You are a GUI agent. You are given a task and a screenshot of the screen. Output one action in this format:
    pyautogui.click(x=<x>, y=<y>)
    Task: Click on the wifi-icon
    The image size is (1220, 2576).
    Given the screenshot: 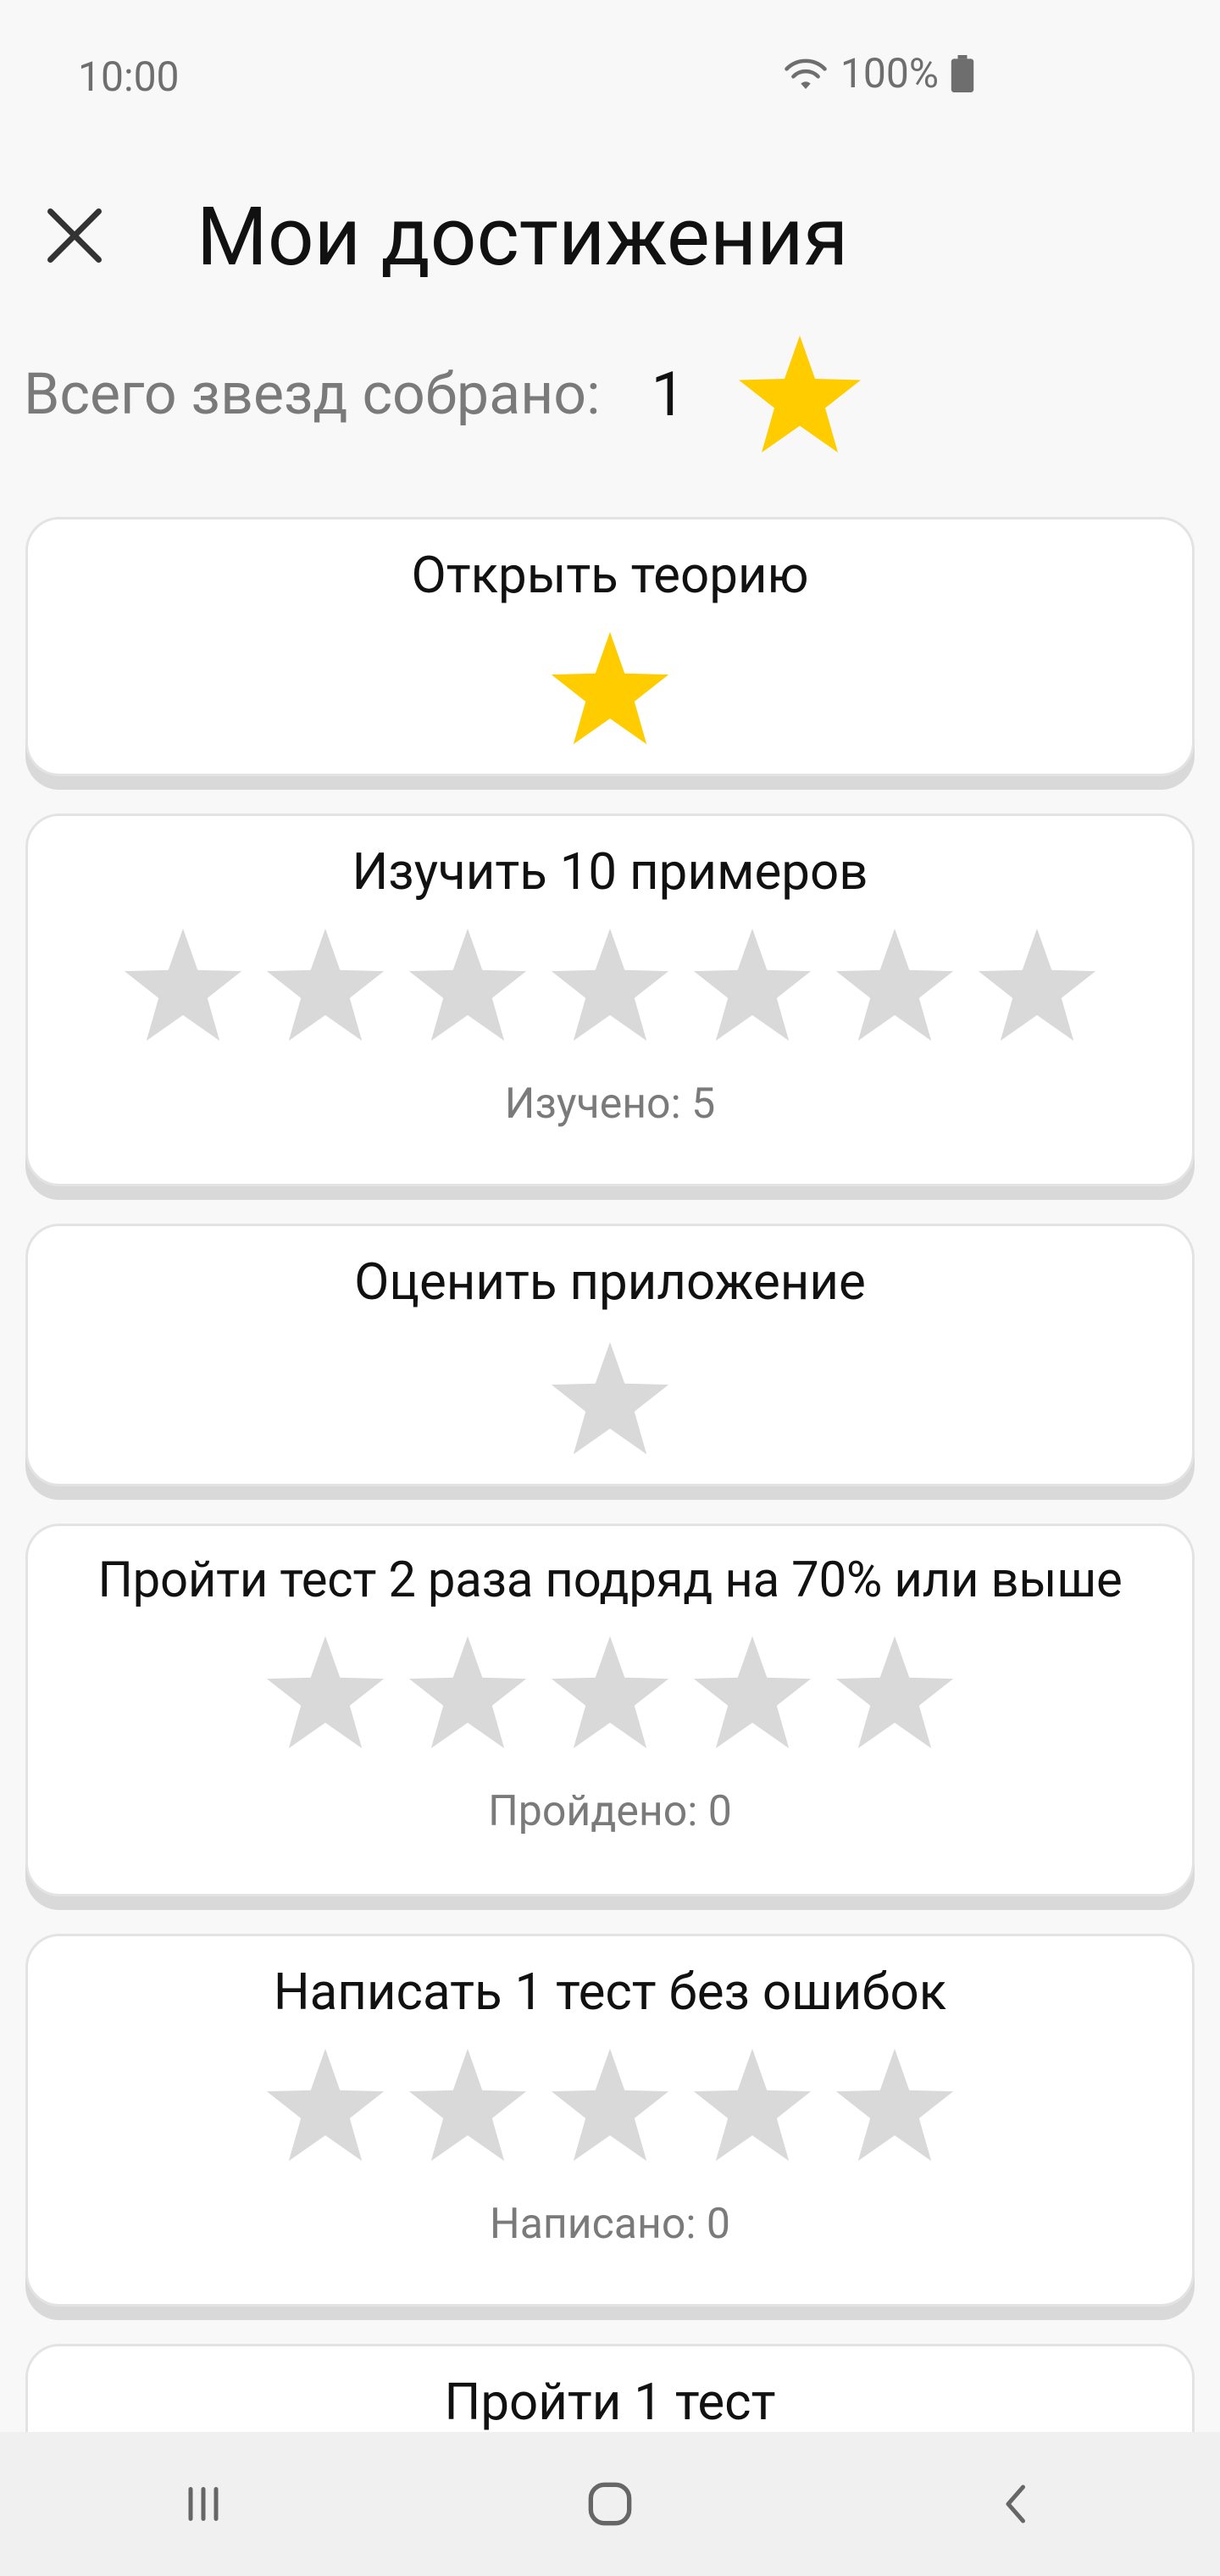 What is the action you would take?
    pyautogui.click(x=806, y=73)
    